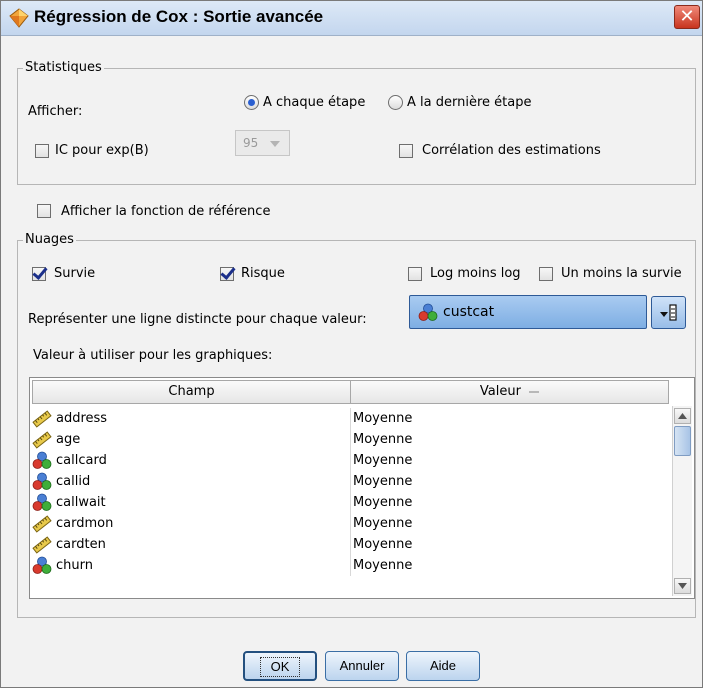 Image resolution: width=703 pixels, height=688 pixels. I want to click on chevron-up-icon, so click(682, 416).